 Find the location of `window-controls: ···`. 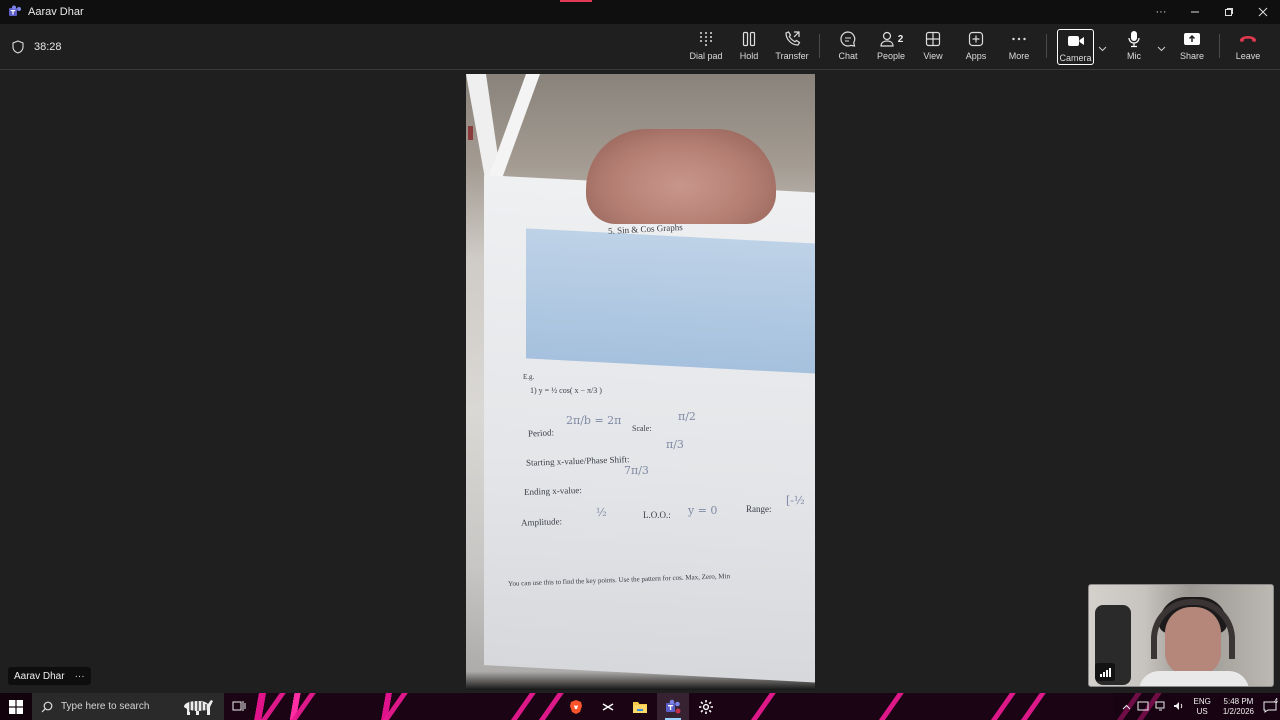

window-controls: ··· is located at coordinates (1212, 12).